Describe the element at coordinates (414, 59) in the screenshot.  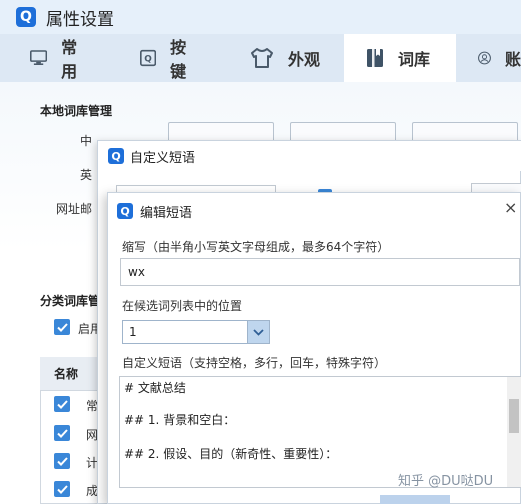
I see `tab-label: 词库` at that location.